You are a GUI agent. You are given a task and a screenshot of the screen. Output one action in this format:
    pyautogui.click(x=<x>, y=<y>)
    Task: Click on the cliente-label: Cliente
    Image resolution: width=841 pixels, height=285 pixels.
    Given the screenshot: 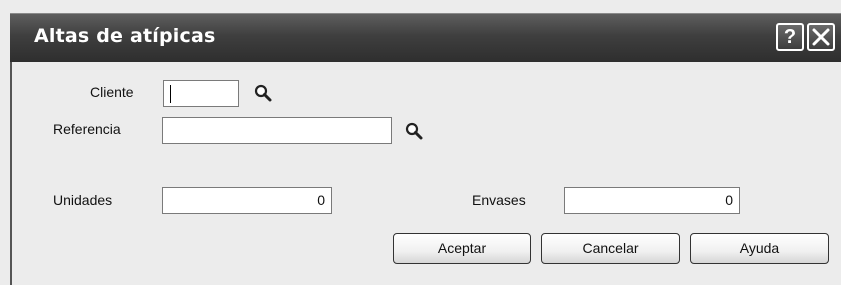 What is the action you would take?
    pyautogui.click(x=112, y=92)
    